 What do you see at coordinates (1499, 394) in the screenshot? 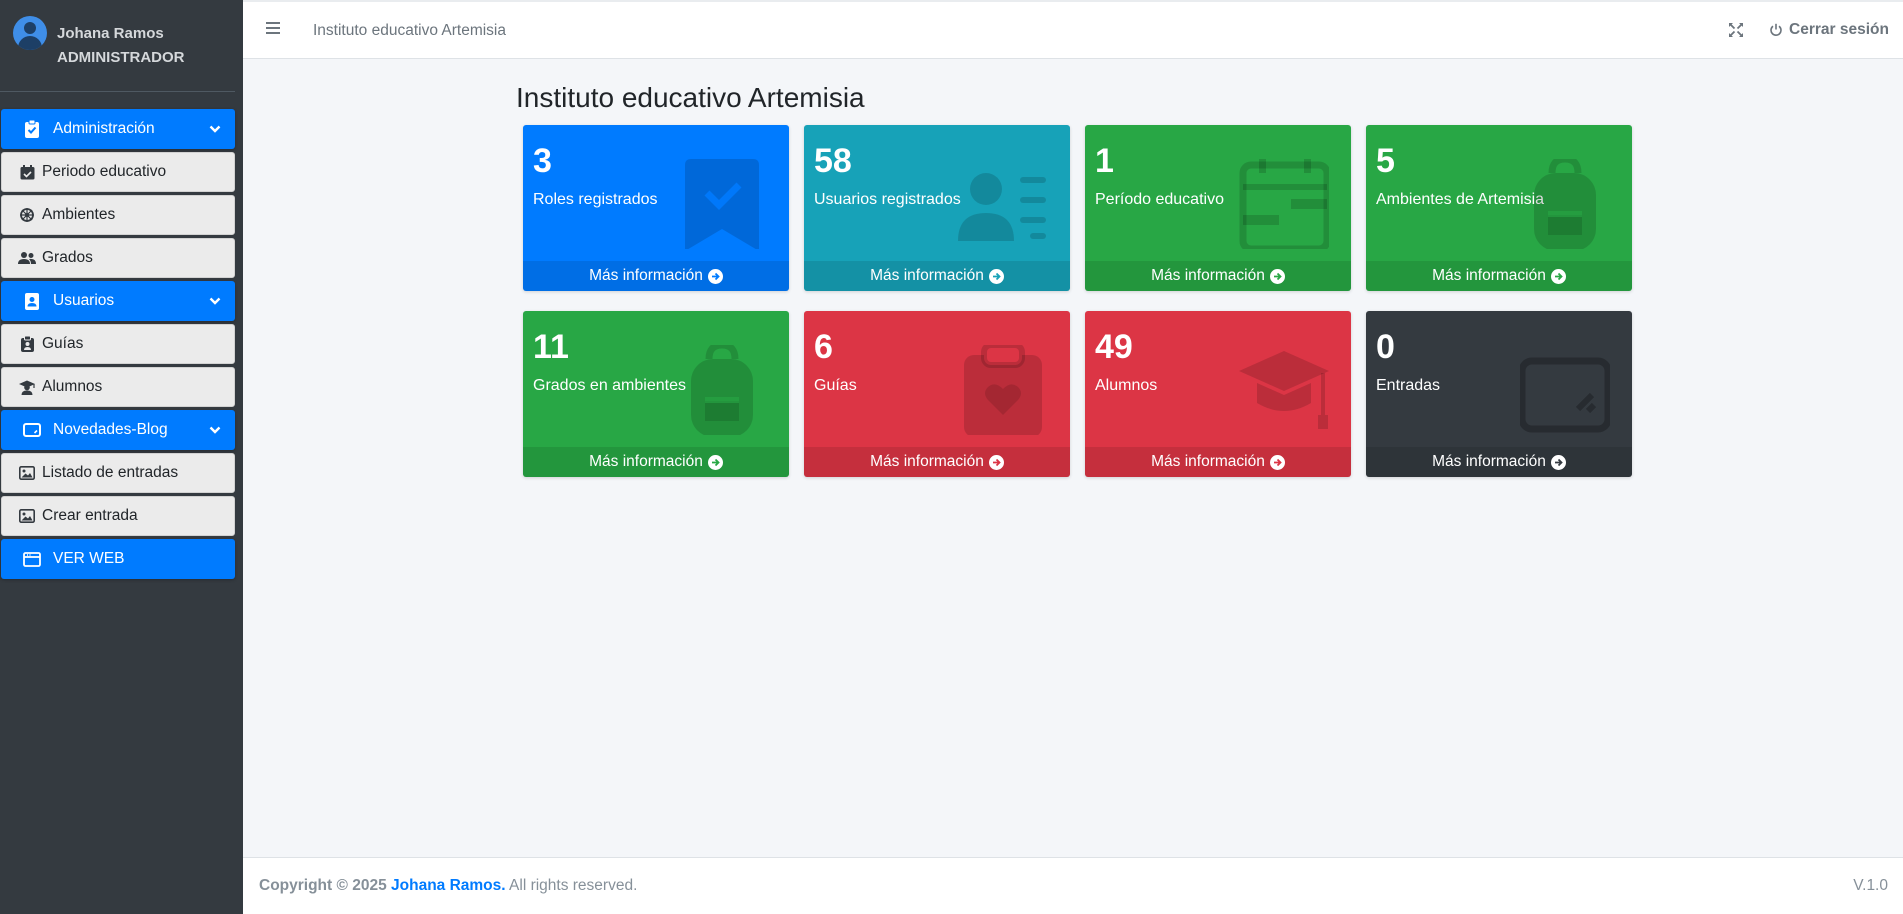
I see `stat-box-entradas: 0 Entradas Más información` at bounding box center [1499, 394].